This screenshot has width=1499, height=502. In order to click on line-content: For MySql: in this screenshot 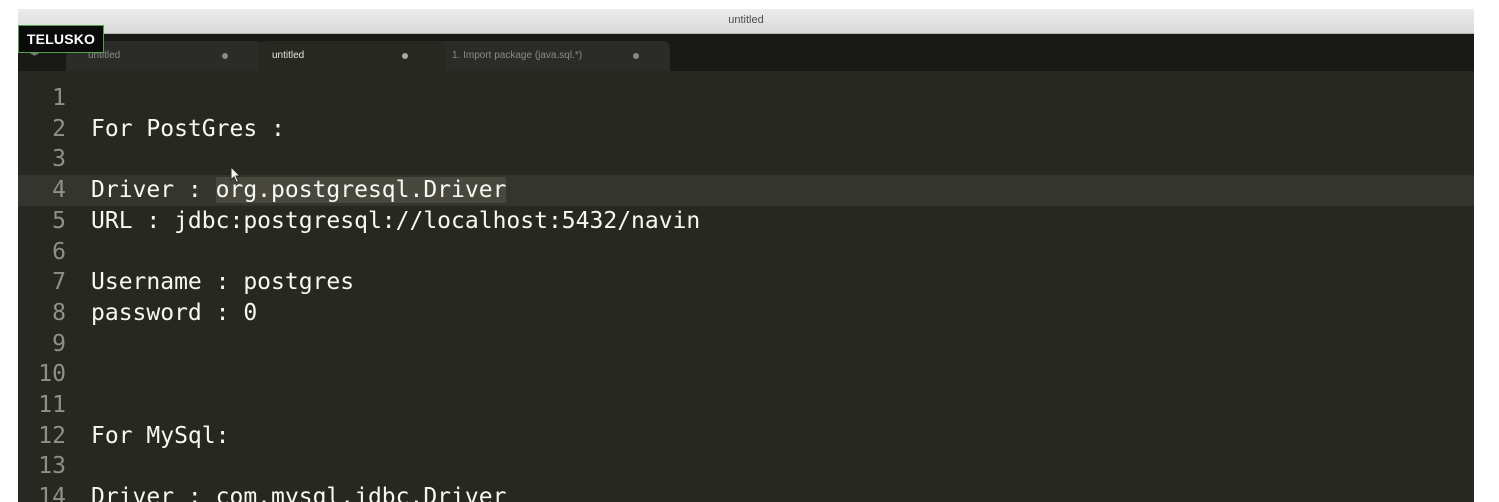, I will do `click(160, 435)`.